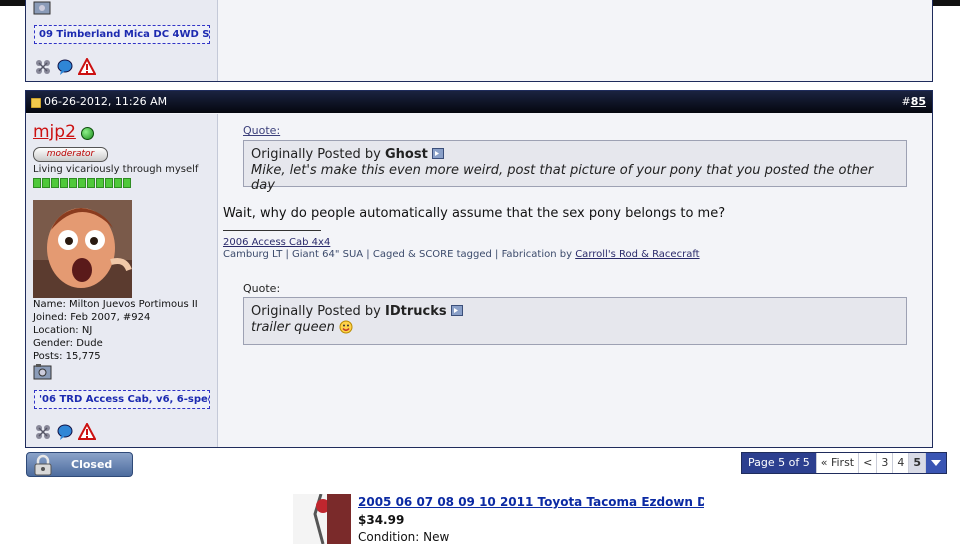 The height and width of the screenshot is (544, 960). Describe the element at coordinates (63, 330) in the screenshot. I see `user-location: Location: NJ` at that location.